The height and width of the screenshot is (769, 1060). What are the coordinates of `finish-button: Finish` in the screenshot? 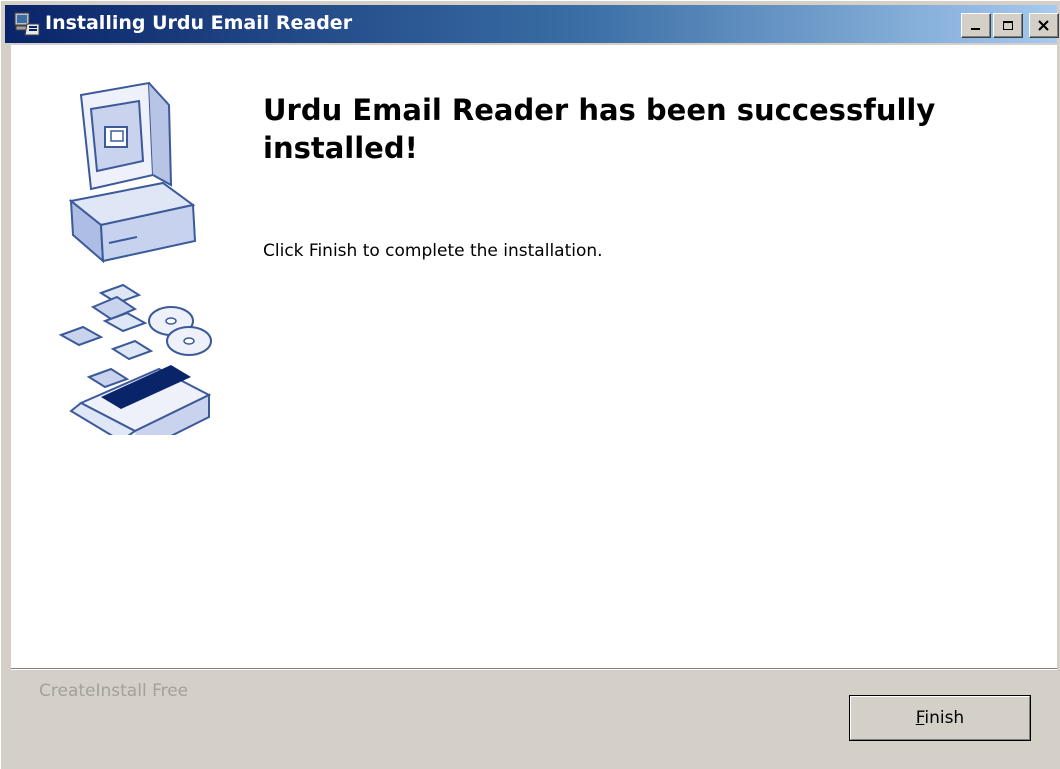 It's located at (940, 718).